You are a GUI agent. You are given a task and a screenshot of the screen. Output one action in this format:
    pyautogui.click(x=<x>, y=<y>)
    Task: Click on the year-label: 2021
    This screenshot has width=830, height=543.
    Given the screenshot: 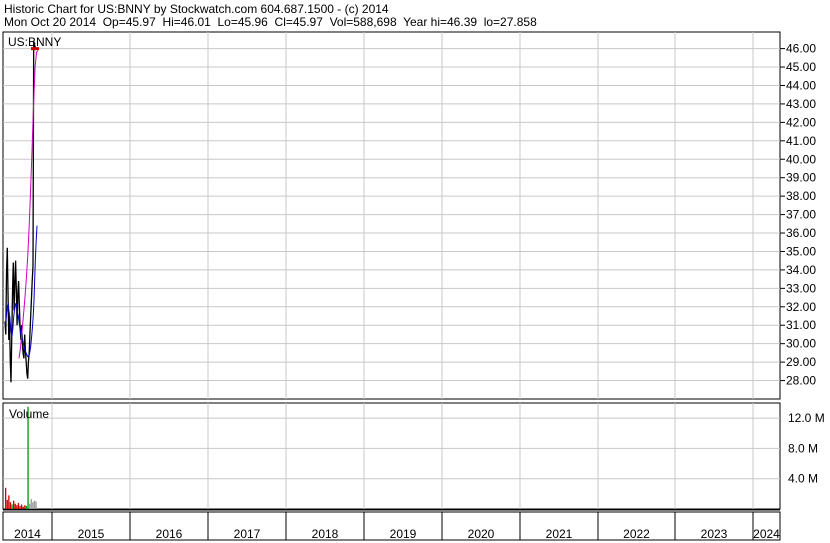 What is the action you would take?
    pyautogui.click(x=559, y=534)
    